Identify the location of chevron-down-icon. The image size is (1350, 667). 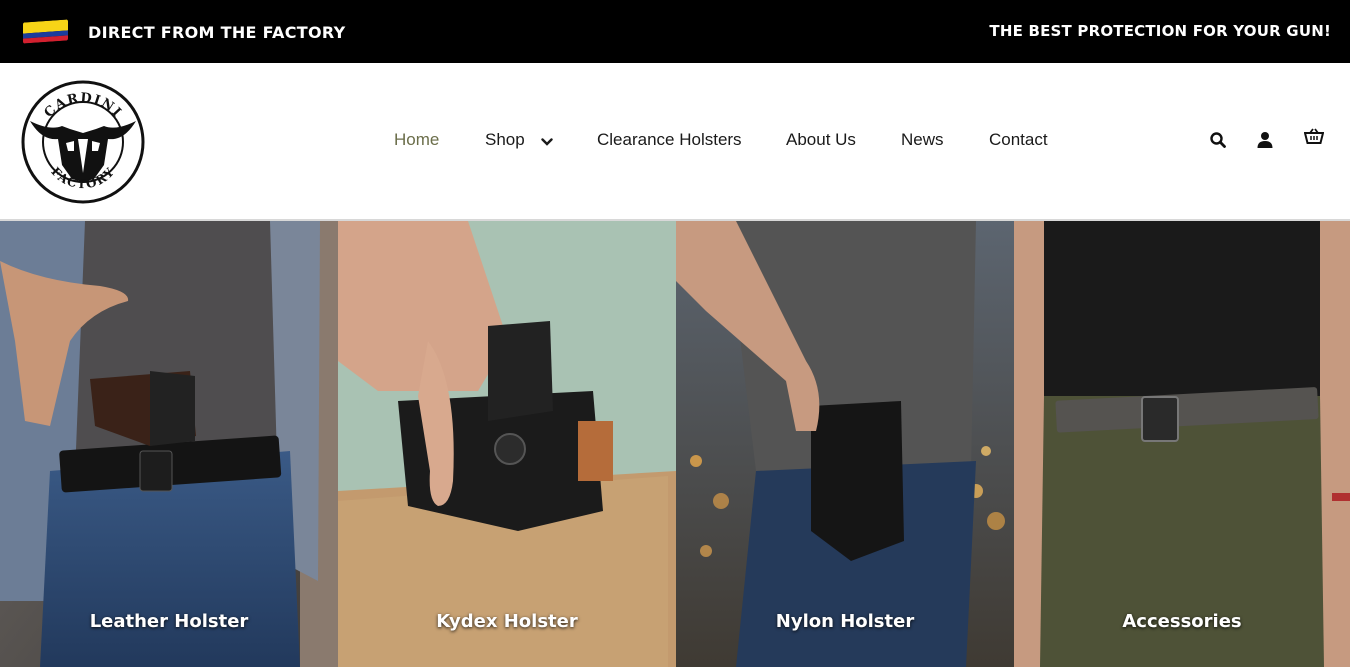
(547, 141).